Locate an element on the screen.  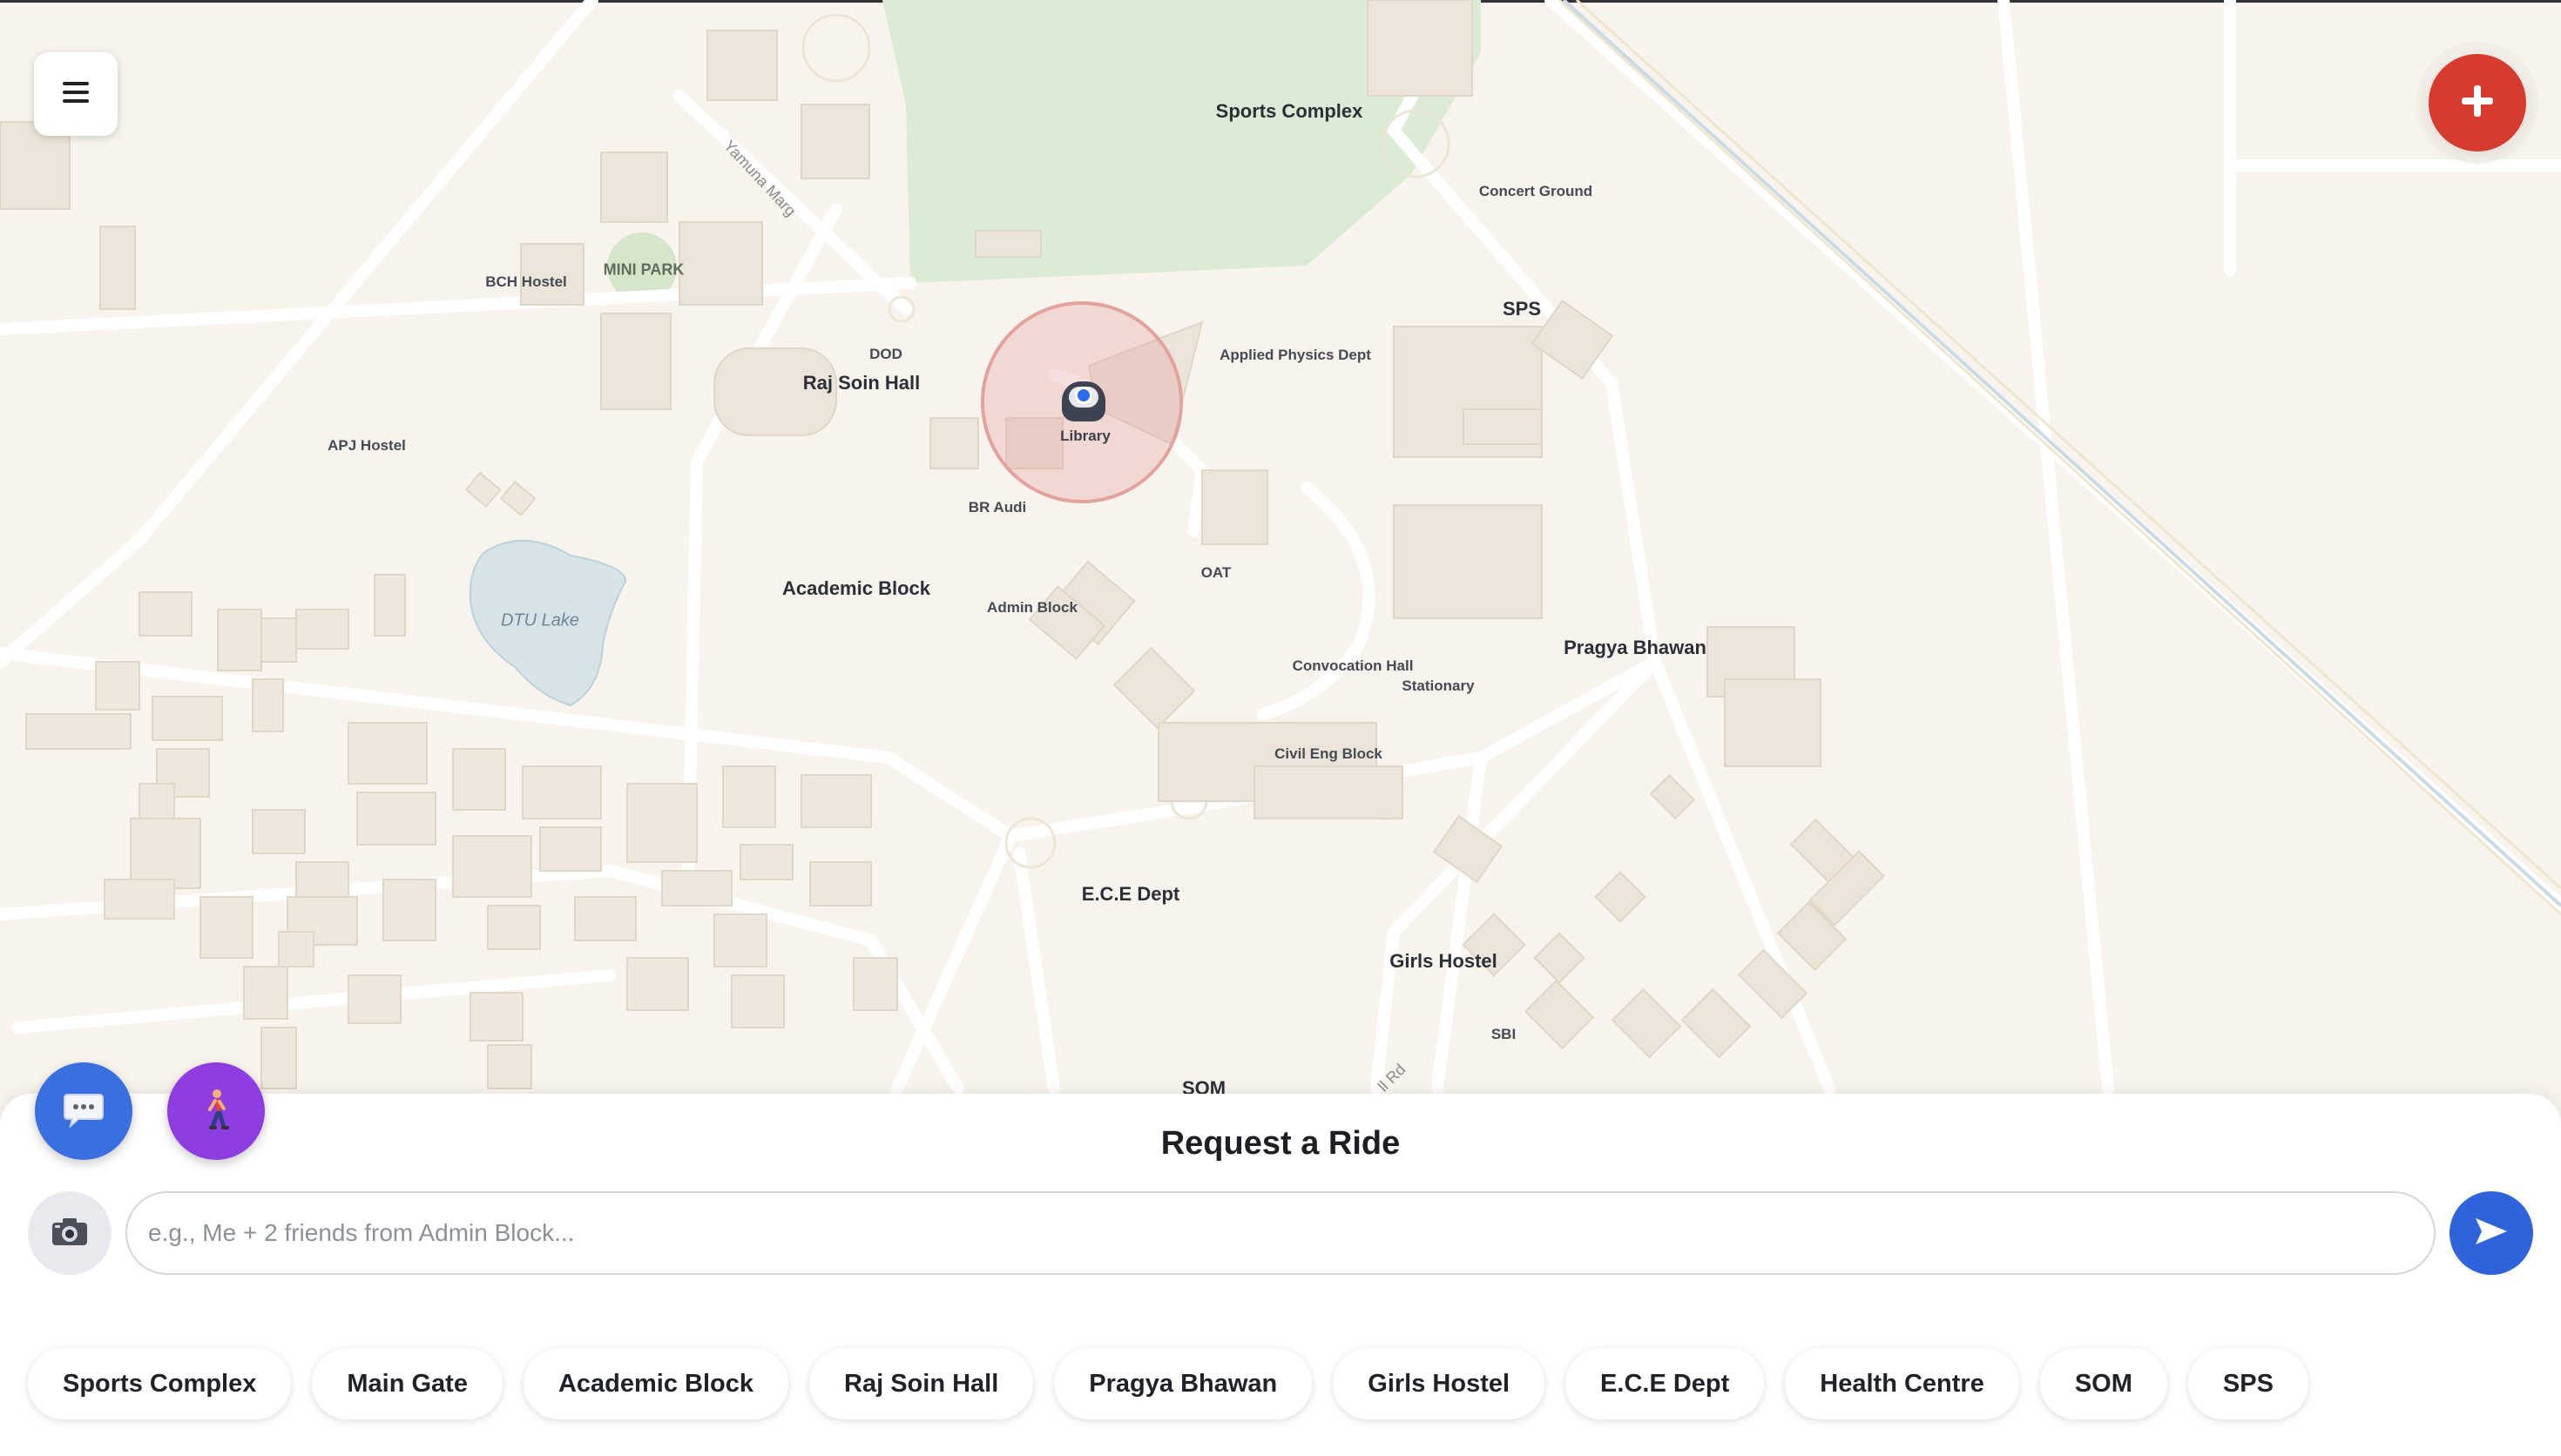
panel-title: Request a Ride is located at coordinates (1280, 1143).